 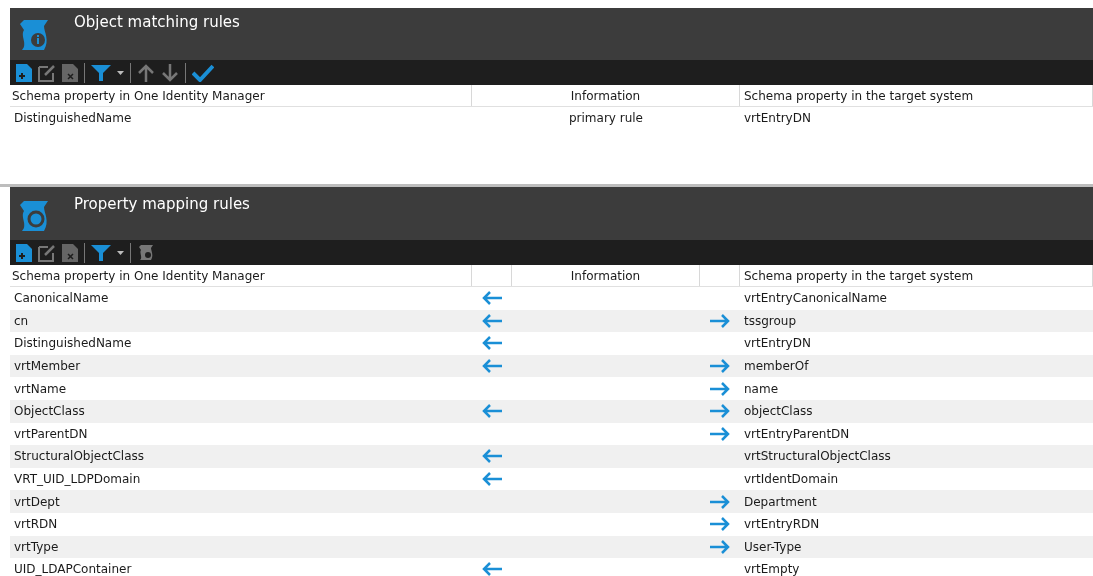 What do you see at coordinates (773, 547) in the screenshot?
I see `table-cell-text: User-Type` at bounding box center [773, 547].